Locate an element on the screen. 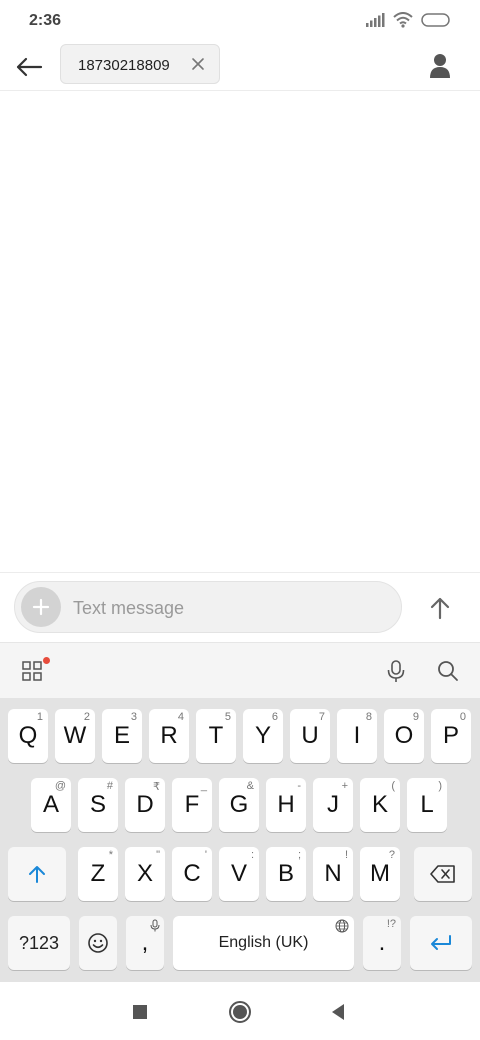  grid-icon is located at coordinates (32, 671).